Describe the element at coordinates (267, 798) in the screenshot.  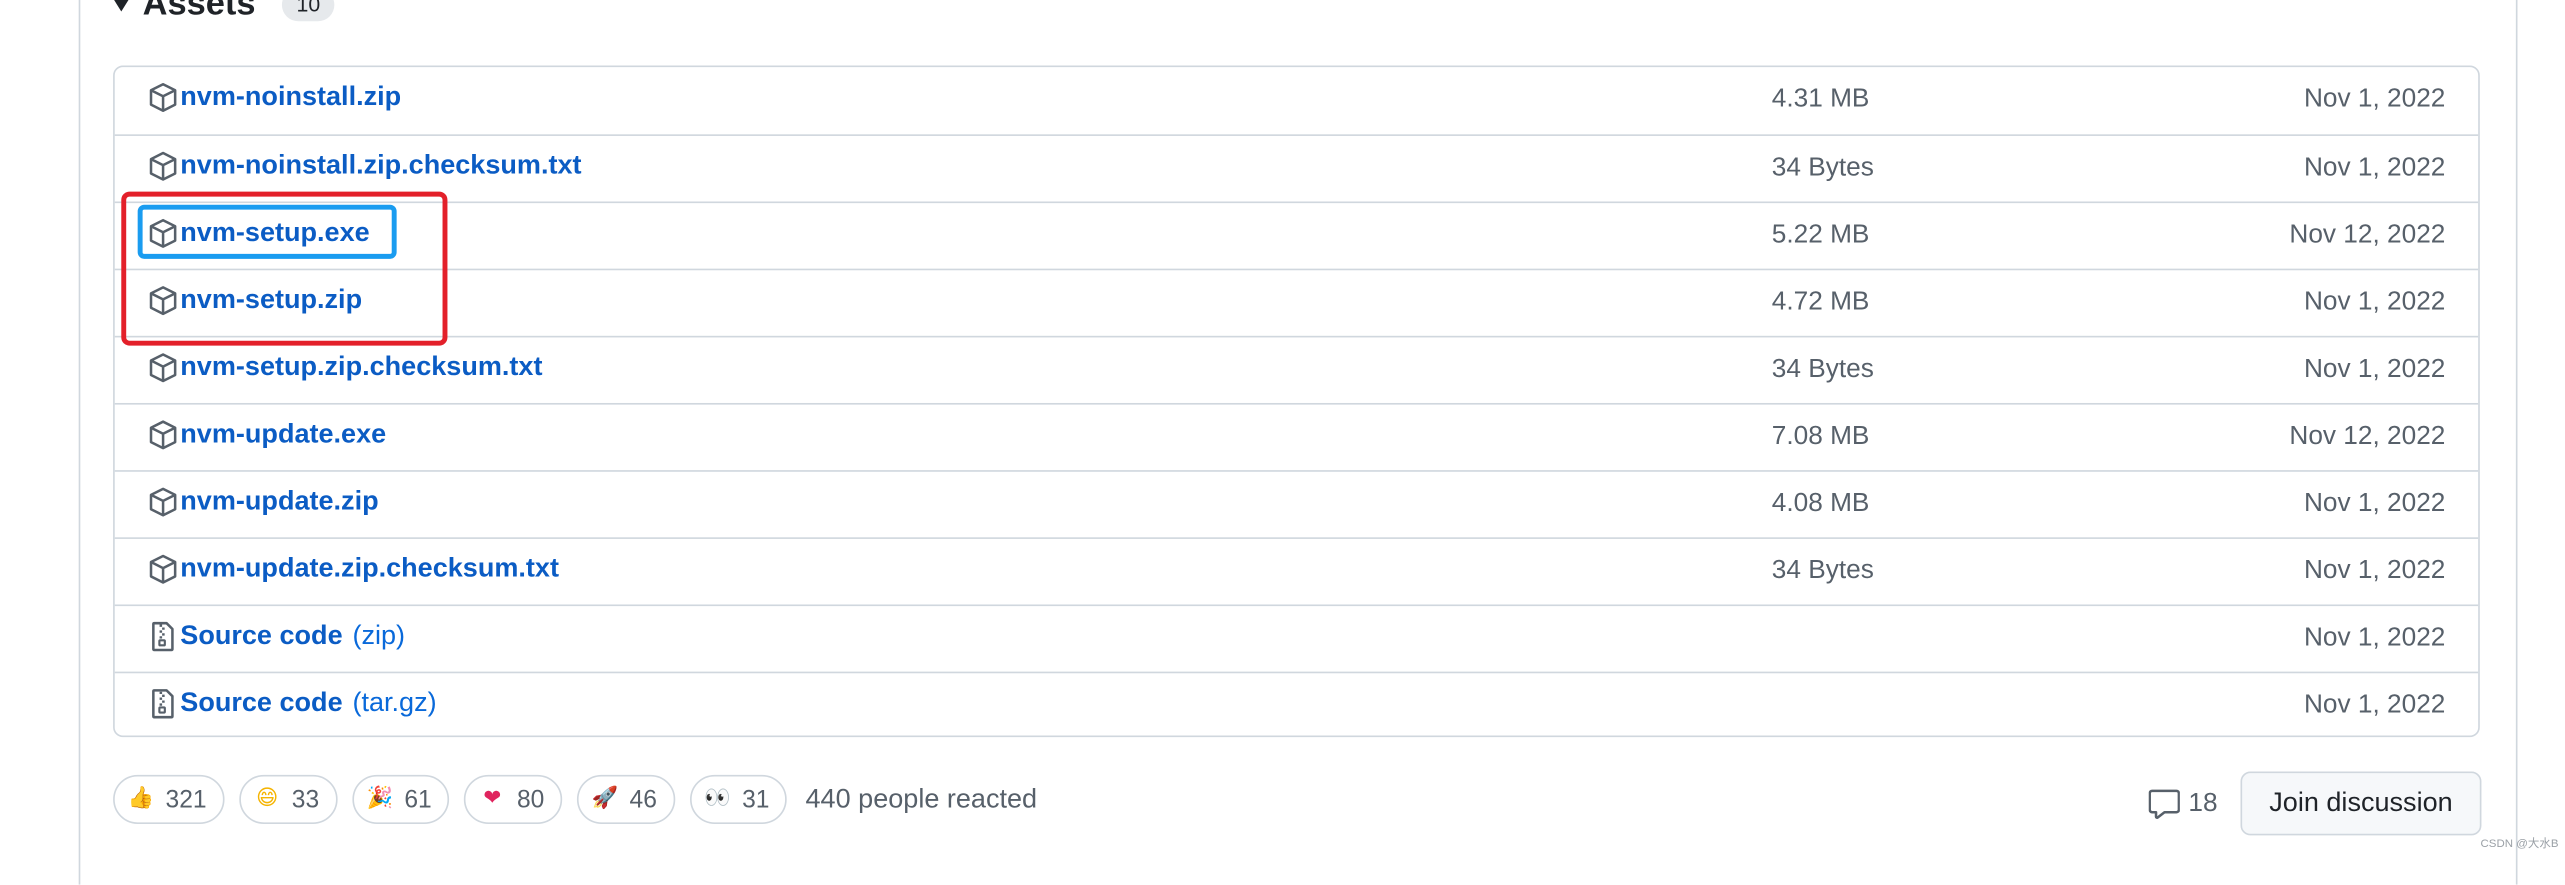
I see `laugh-icon: 😄` at that location.